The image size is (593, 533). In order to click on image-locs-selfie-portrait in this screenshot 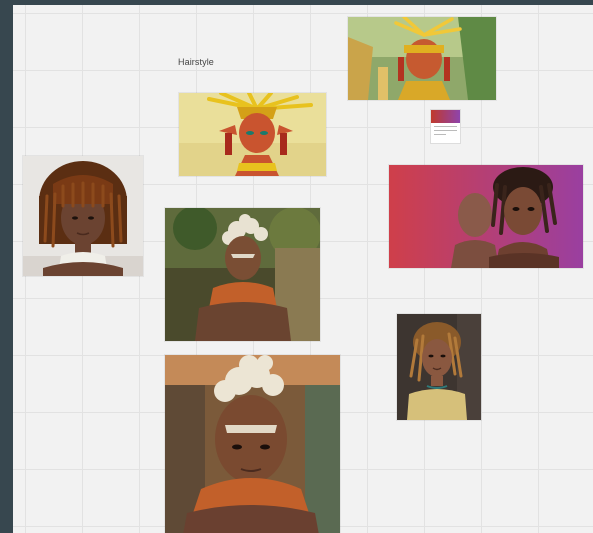, I will do `click(439, 367)`.